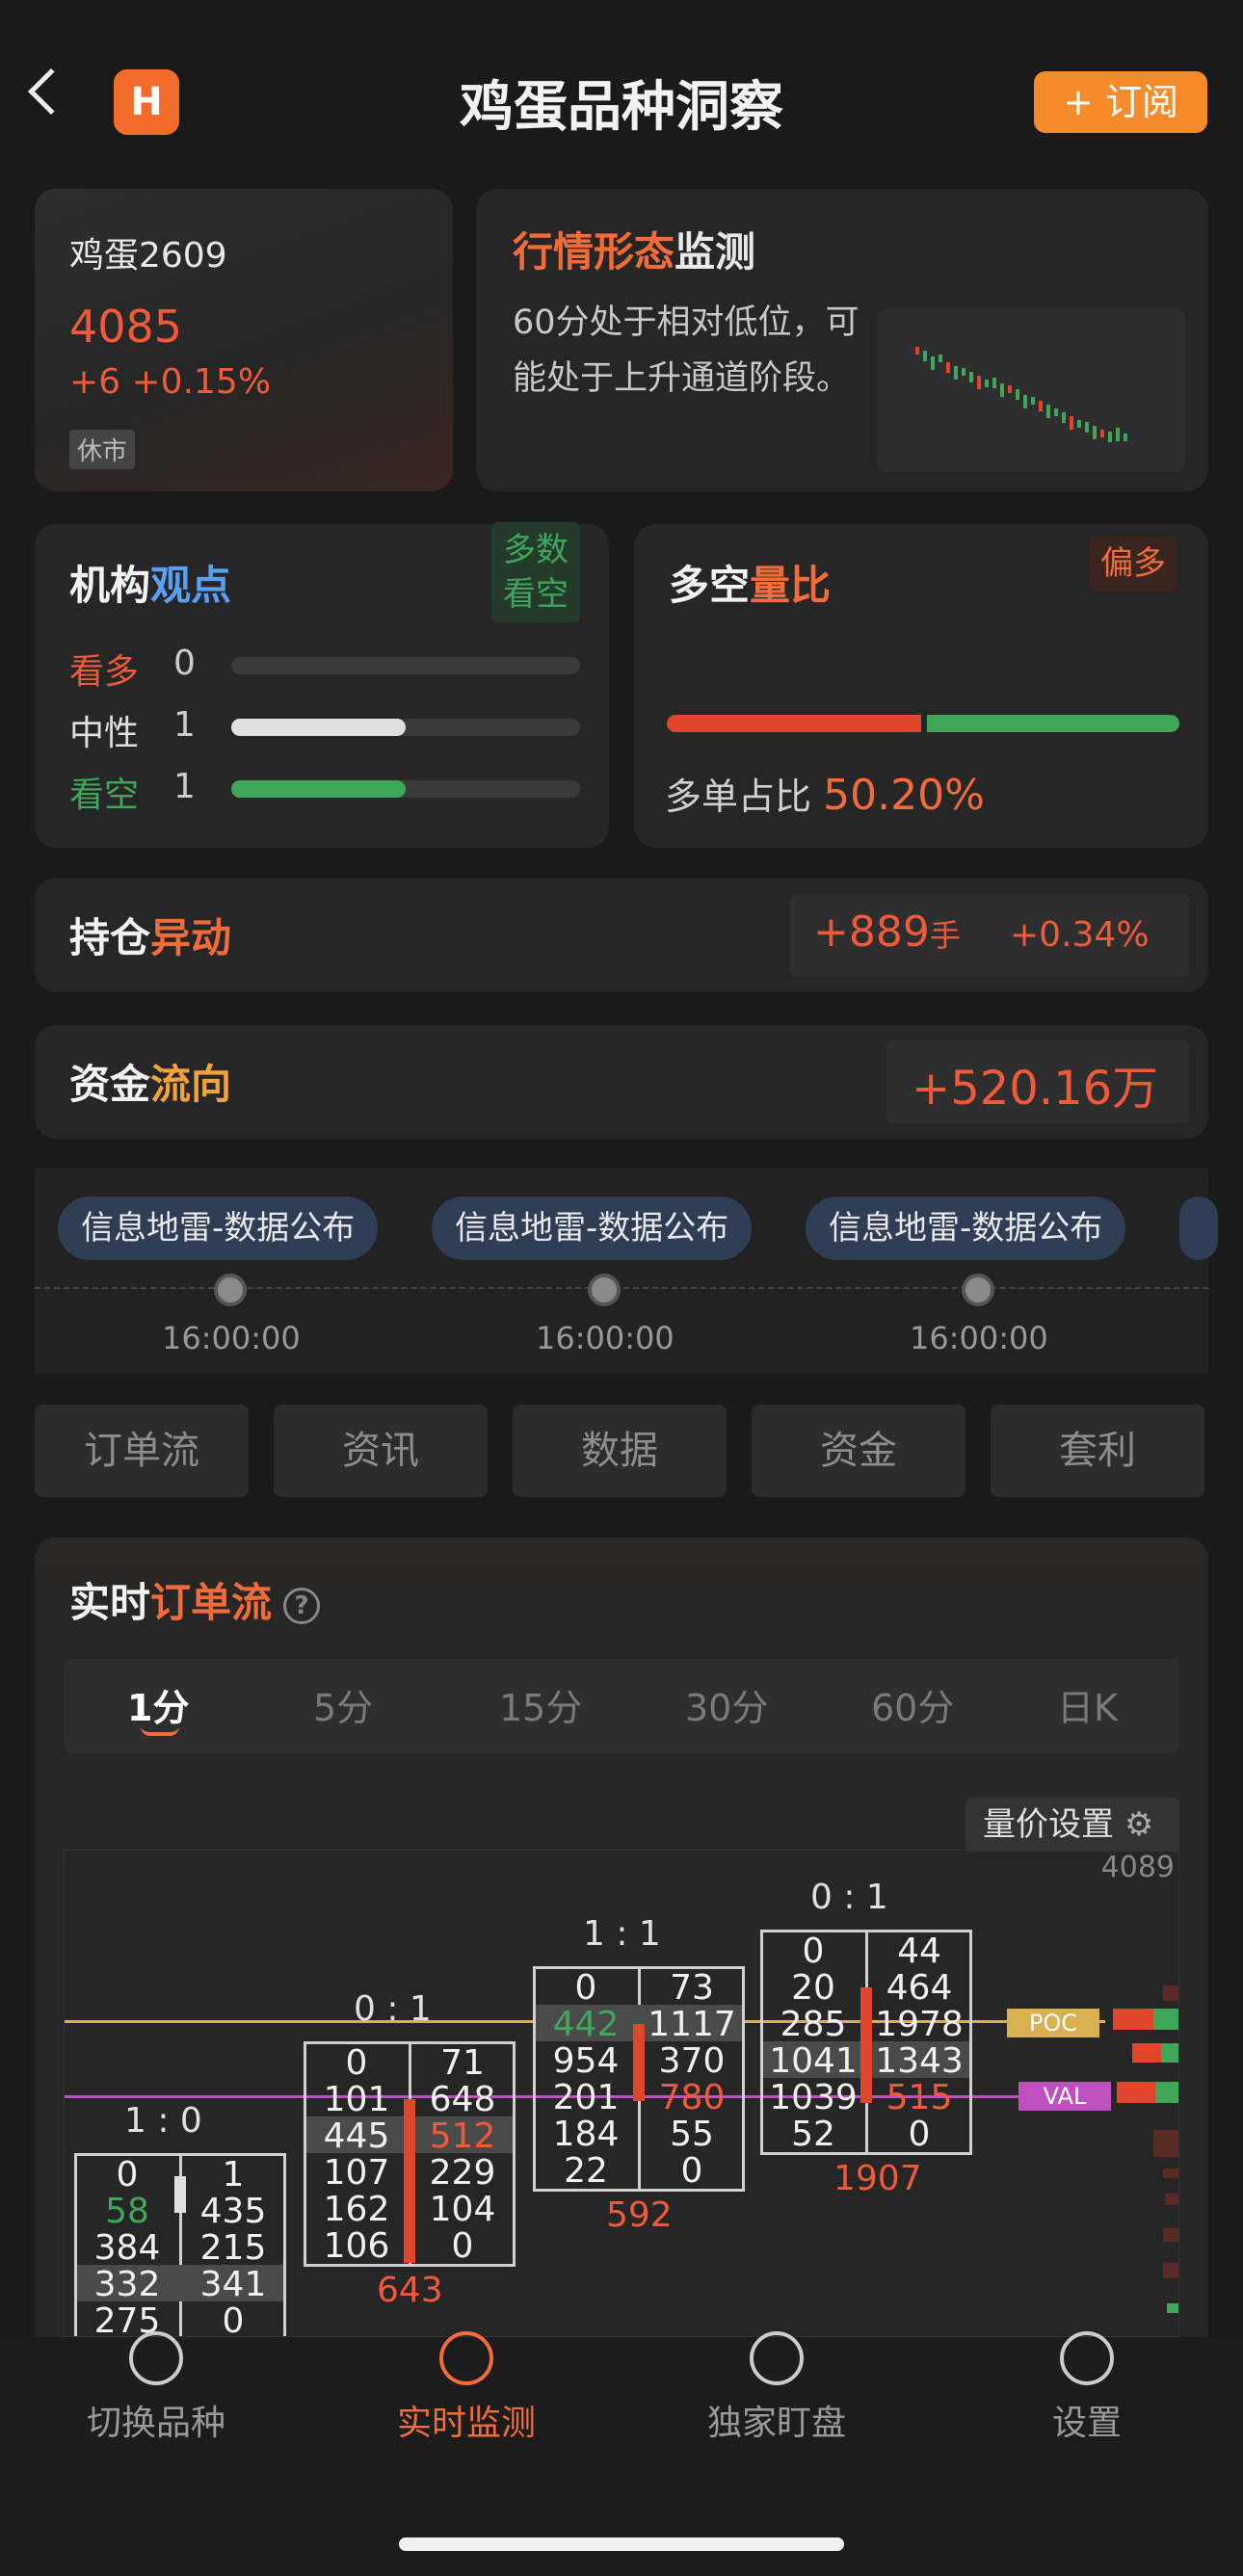 This screenshot has width=1243, height=2576. I want to click on mini-candle-chart, so click(1031, 390).